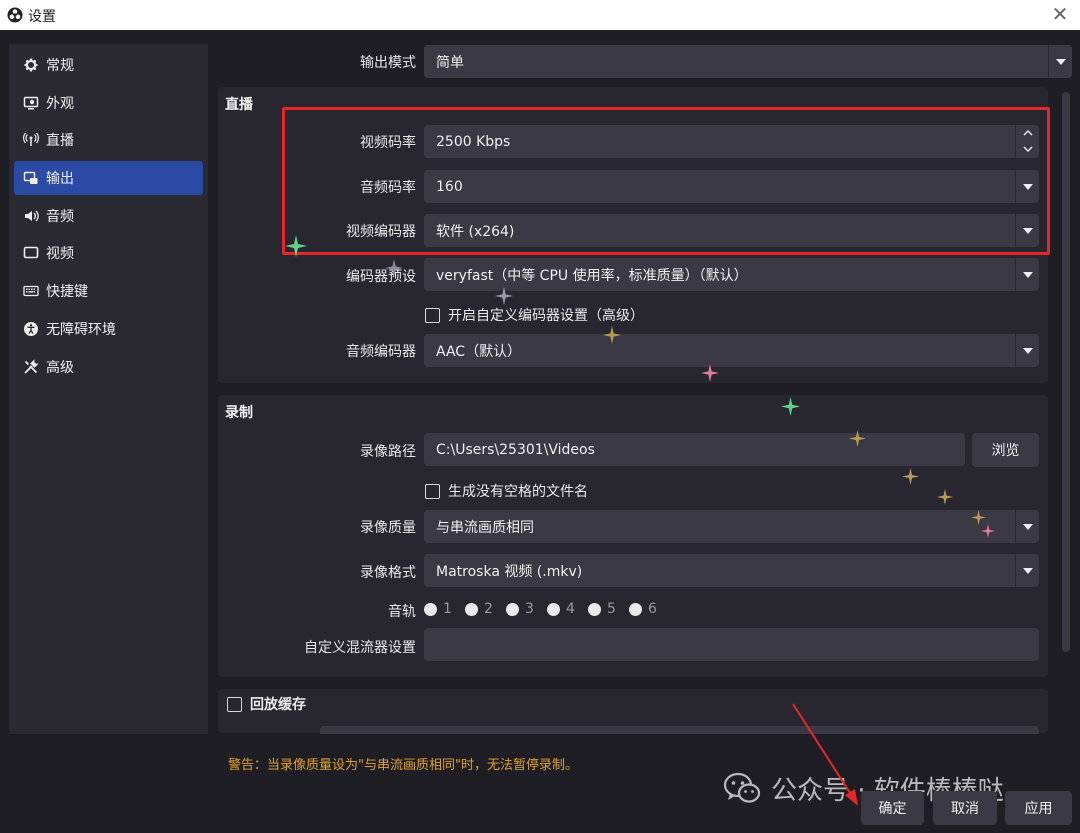  I want to click on output-mode-value: 简单, so click(450, 62).